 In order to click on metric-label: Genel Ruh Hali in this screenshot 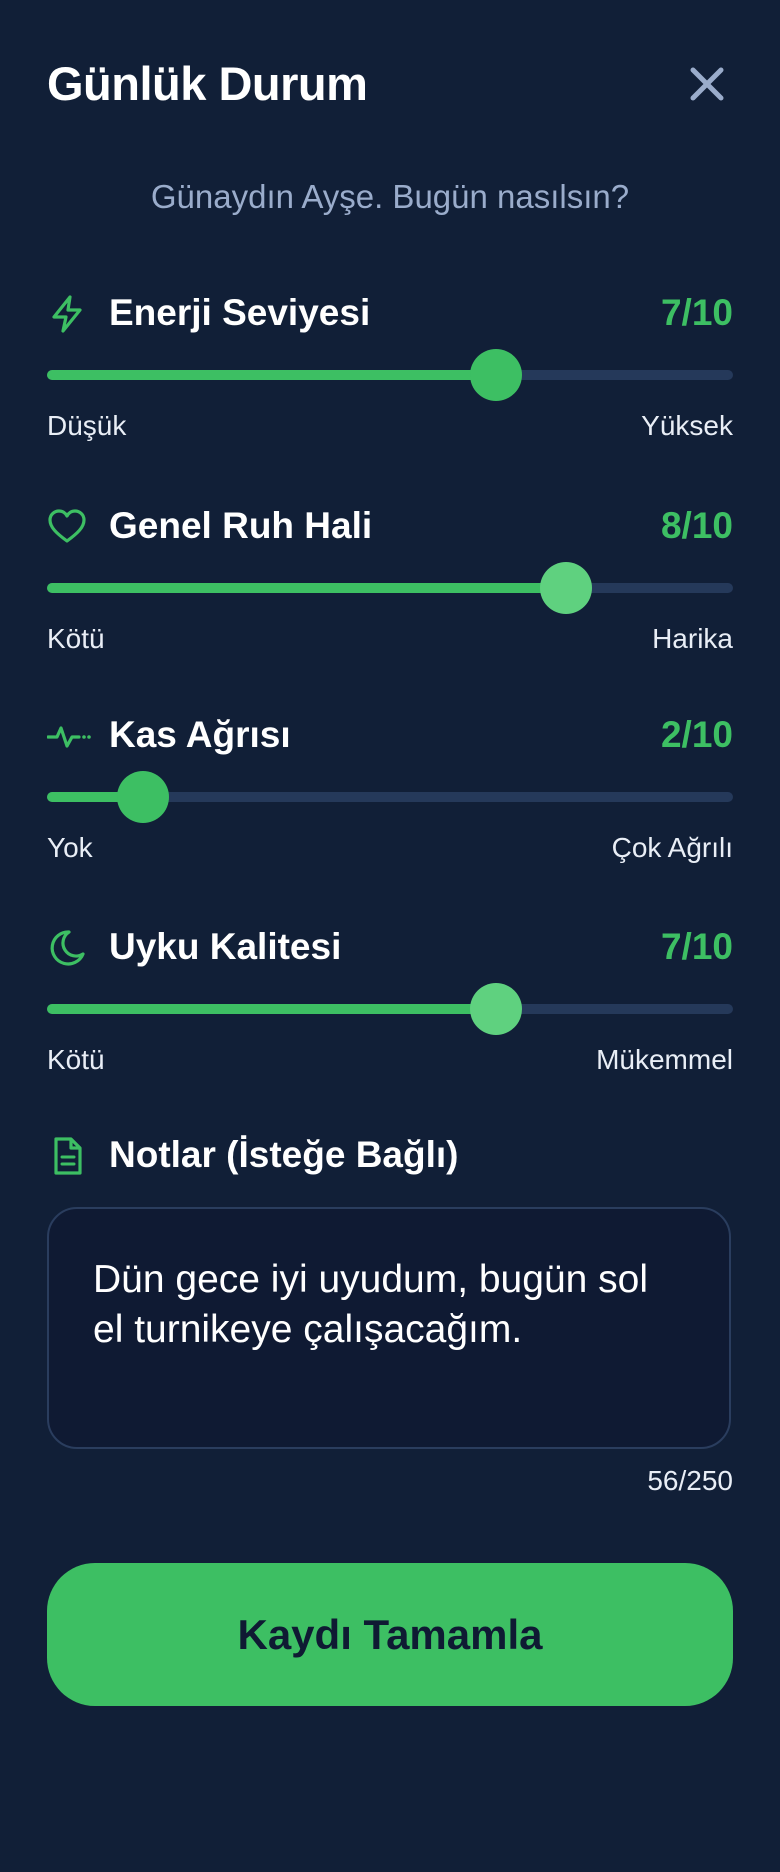, I will do `click(241, 525)`.